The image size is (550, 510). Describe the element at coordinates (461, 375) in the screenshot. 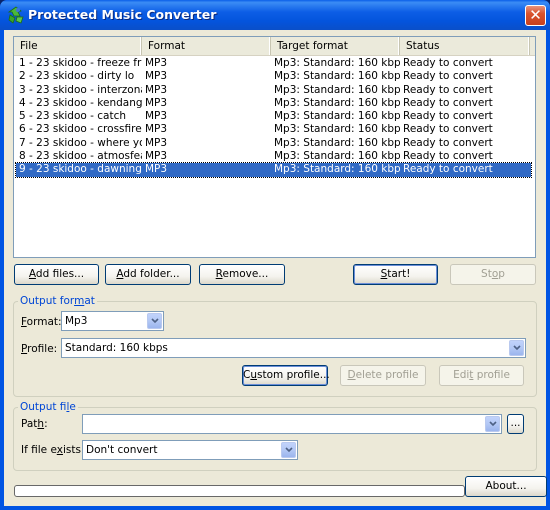

I see `label-part: Edi` at that location.